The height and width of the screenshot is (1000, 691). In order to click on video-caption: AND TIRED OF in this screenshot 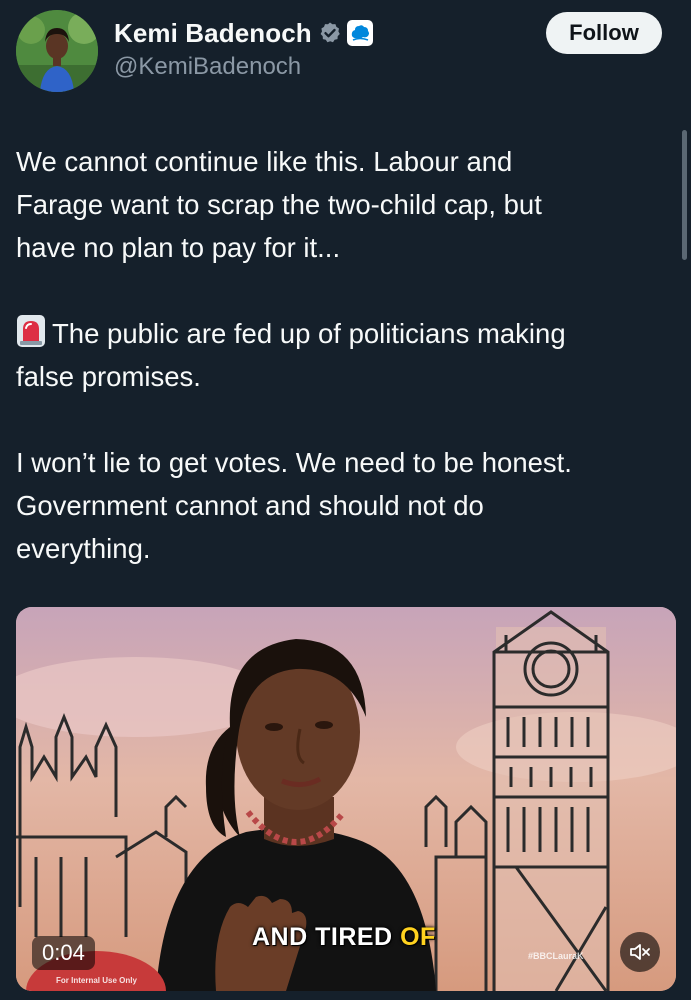, I will do `click(344, 937)`.